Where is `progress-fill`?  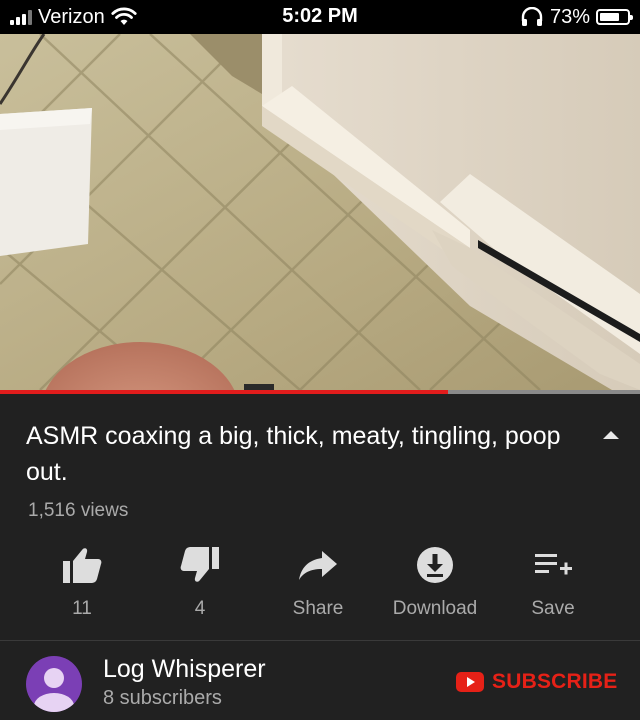
progress-fill is located at coordinates (224, 392).